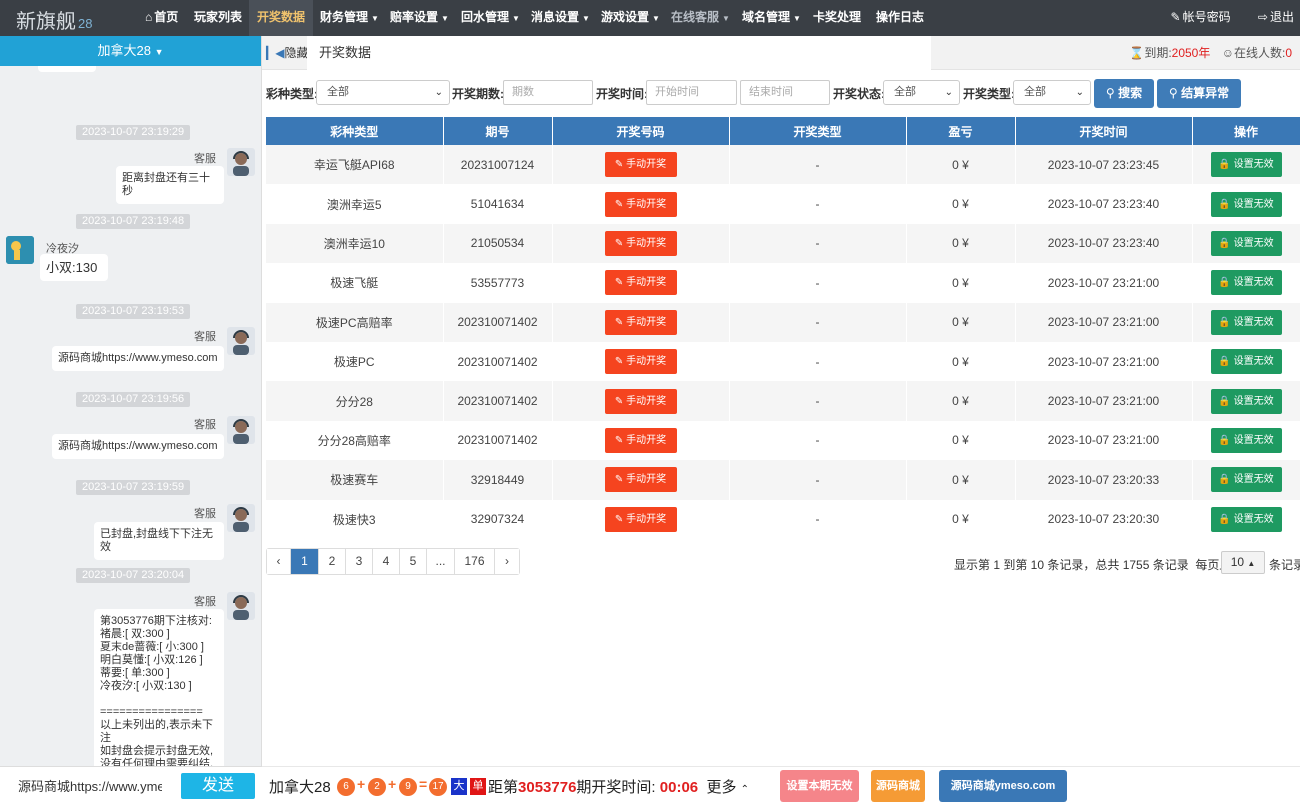 This screenshot has width=1300, height=802. Describe the element at coordinates (332, 561) in the screenshot. I see `page-button: 2` at that location.